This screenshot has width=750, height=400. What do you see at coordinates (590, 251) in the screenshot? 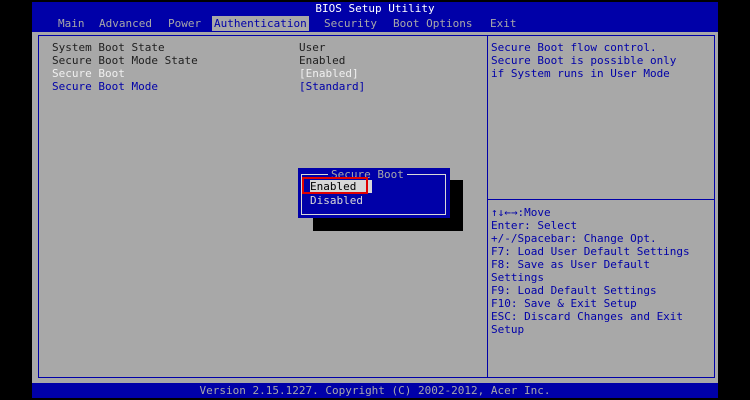
I see `key-help-f7: F7: Load User Default Settings` at bounding box center [590, 251].